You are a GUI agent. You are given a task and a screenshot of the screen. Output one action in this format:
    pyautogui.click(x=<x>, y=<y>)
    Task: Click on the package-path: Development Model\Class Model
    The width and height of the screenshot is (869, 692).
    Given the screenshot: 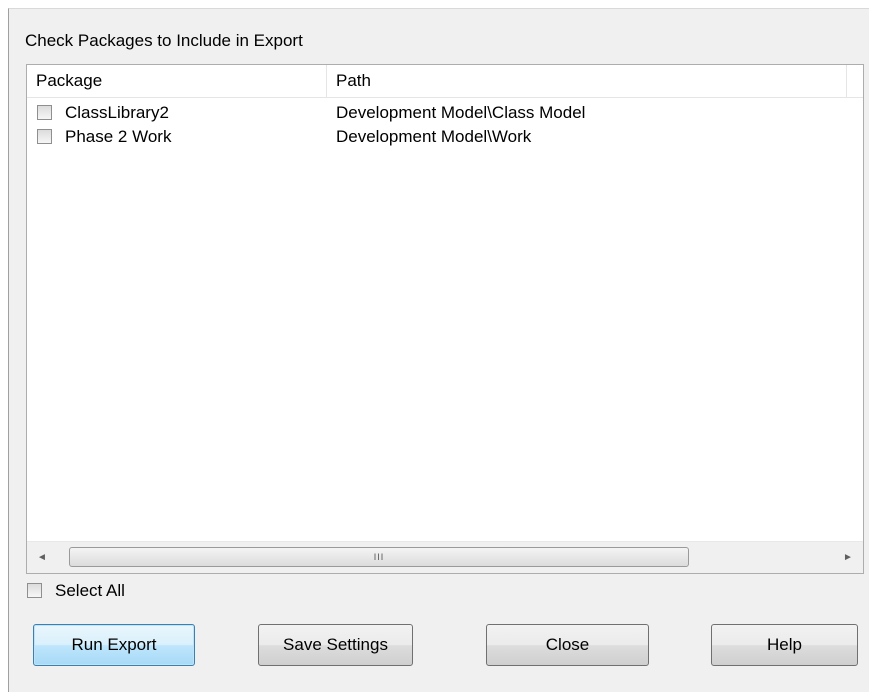 What is the action you would take?
    pyautogui.click(x=461, y=112)
    